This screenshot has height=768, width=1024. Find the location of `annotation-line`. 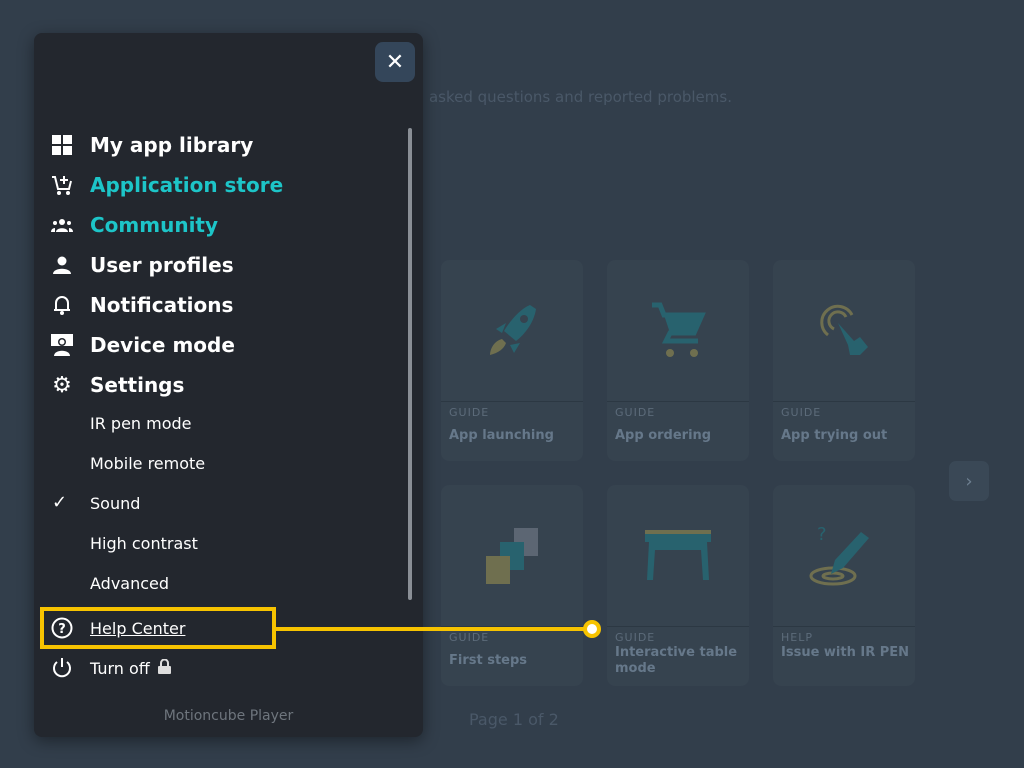

annotation-line is located at coordinates (434, 629).